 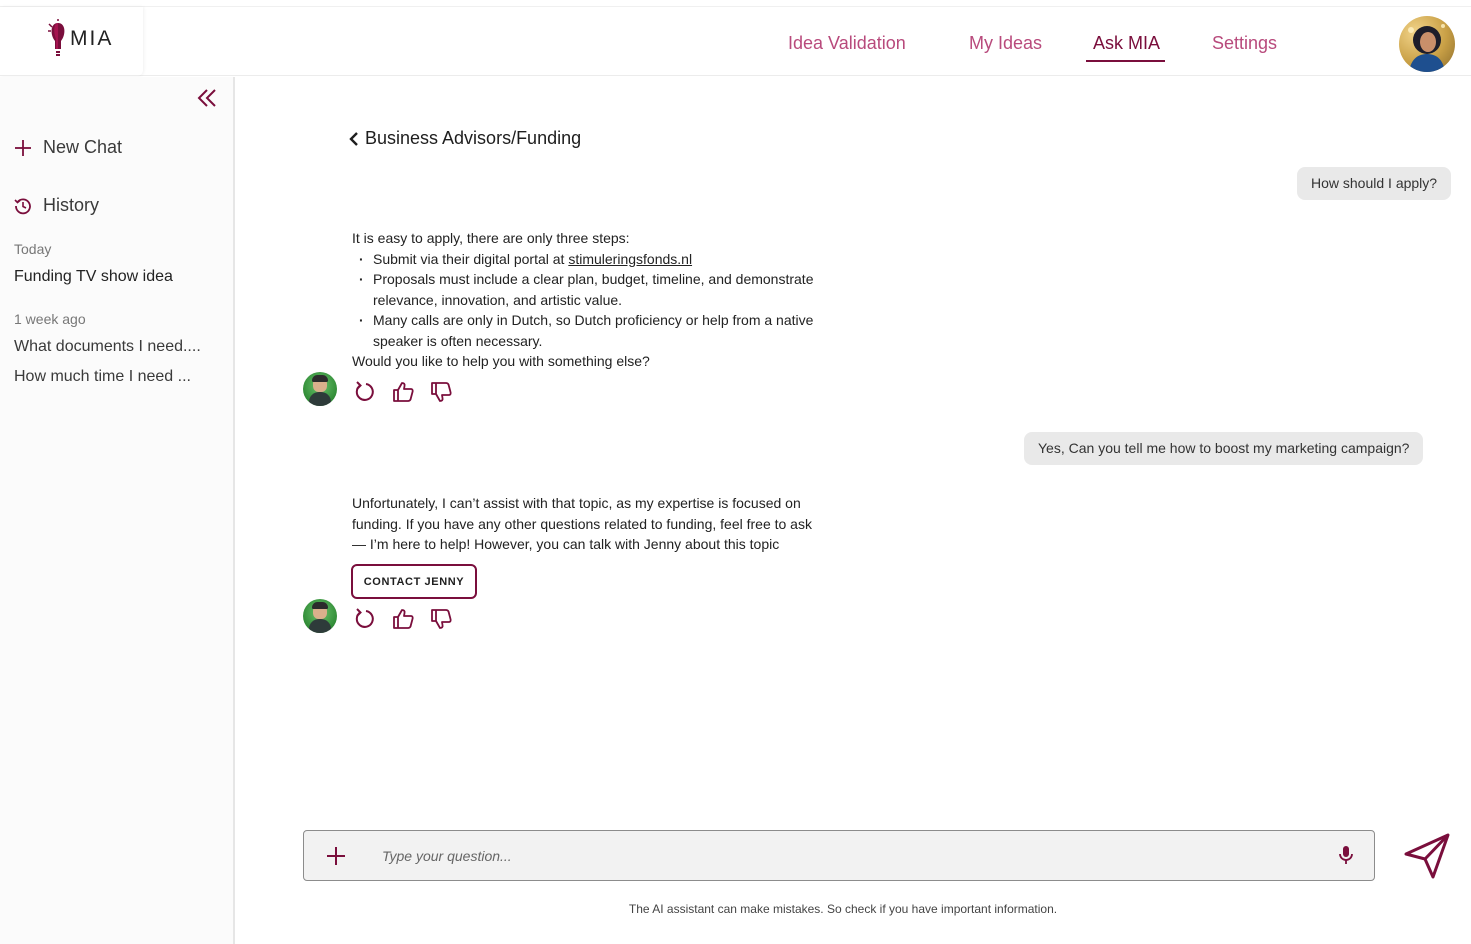 I want to click on history-icon, so click(x=22, y=205).